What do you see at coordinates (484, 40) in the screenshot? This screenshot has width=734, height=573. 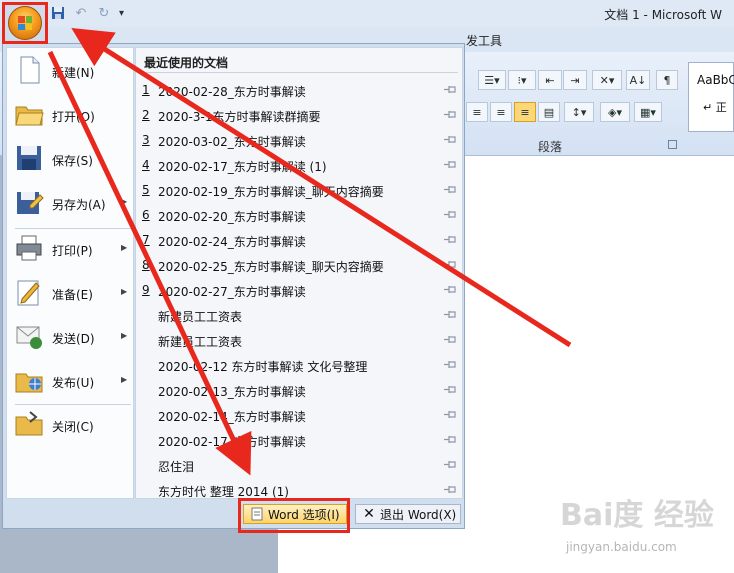 I see `tab-developer: 发工具` at bounding box center [484, 40].